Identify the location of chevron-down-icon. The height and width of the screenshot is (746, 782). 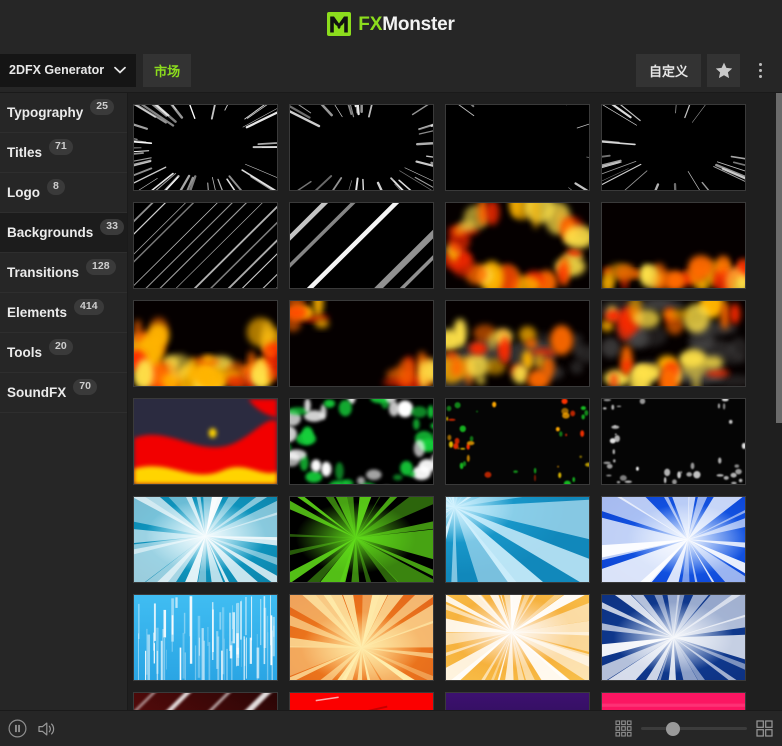
(120, 70).